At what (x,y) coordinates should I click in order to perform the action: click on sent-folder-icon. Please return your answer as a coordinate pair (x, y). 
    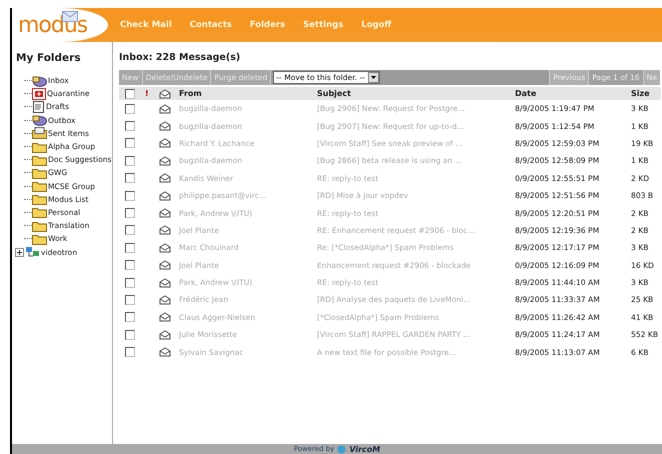
    Looking at the image, I should click on (39, 133).